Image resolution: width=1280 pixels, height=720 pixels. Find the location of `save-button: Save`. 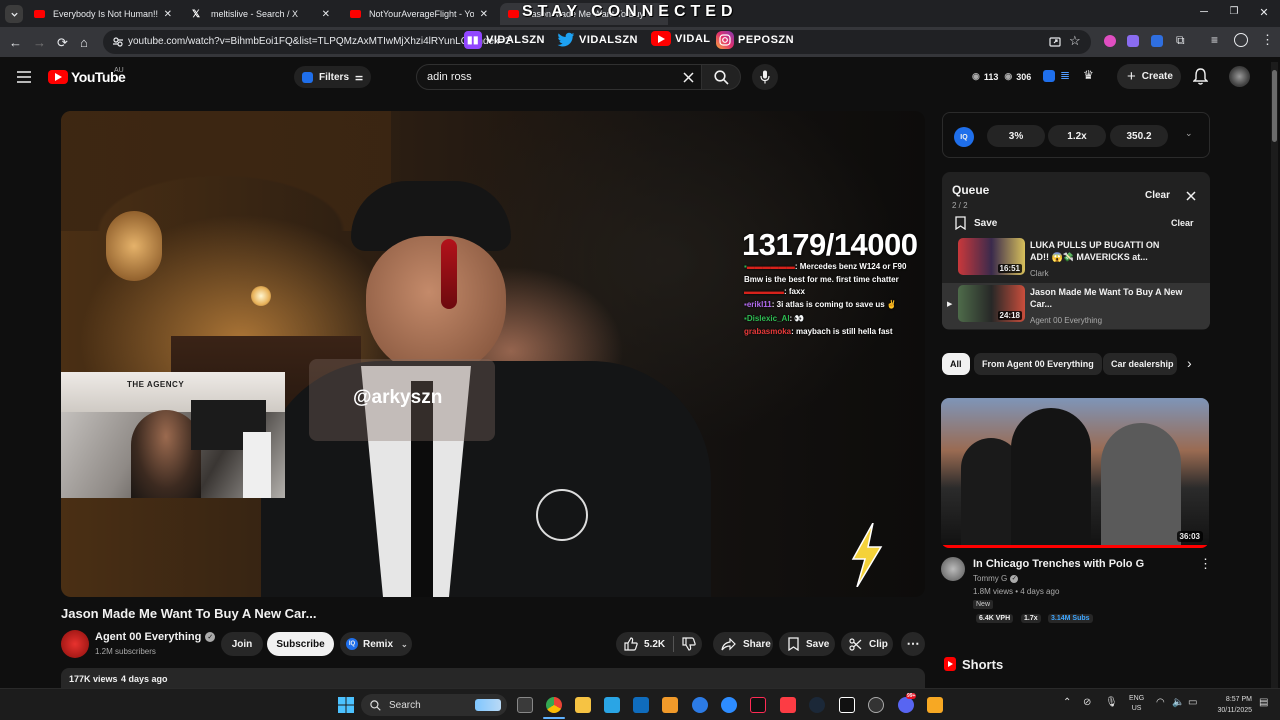

save-button: Save is located at coordinates (807, 644).